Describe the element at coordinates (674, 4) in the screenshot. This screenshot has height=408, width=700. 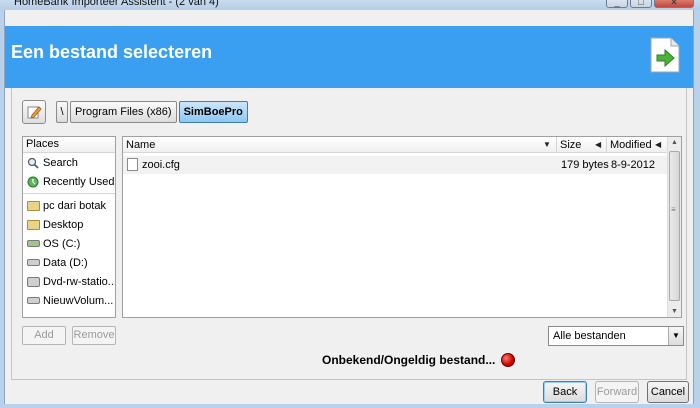
I see `close-button: ✕` at that location.